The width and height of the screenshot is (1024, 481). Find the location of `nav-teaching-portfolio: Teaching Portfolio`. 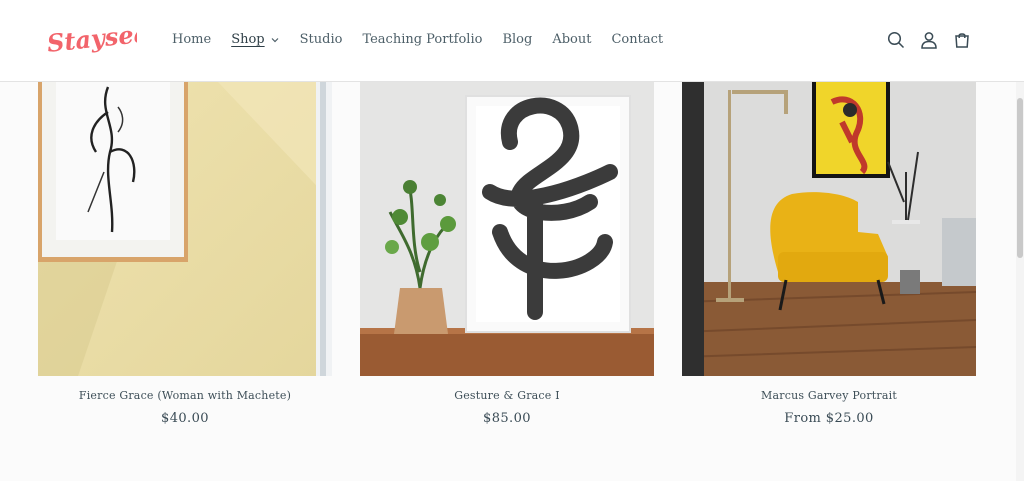

nav-teaching-portfolio: Teaching Portfolio is located at coordinates (422, 39).